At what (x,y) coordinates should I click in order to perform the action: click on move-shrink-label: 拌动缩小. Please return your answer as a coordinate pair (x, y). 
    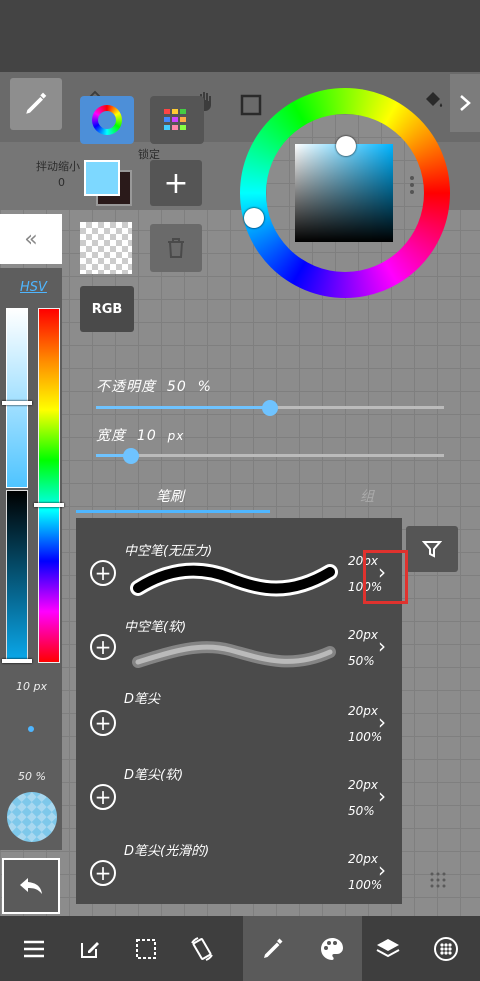
    Looking at the image, I should click on (58, 166).